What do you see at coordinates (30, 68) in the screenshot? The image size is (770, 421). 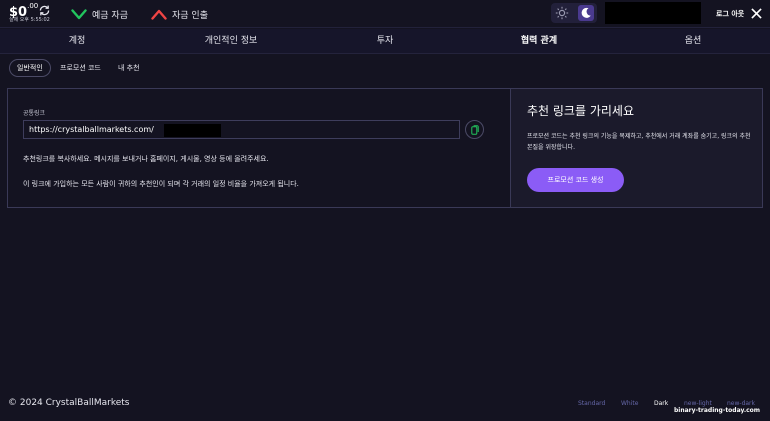 I see `subtab-general: 일반적인` at bounding box center [30, 68].